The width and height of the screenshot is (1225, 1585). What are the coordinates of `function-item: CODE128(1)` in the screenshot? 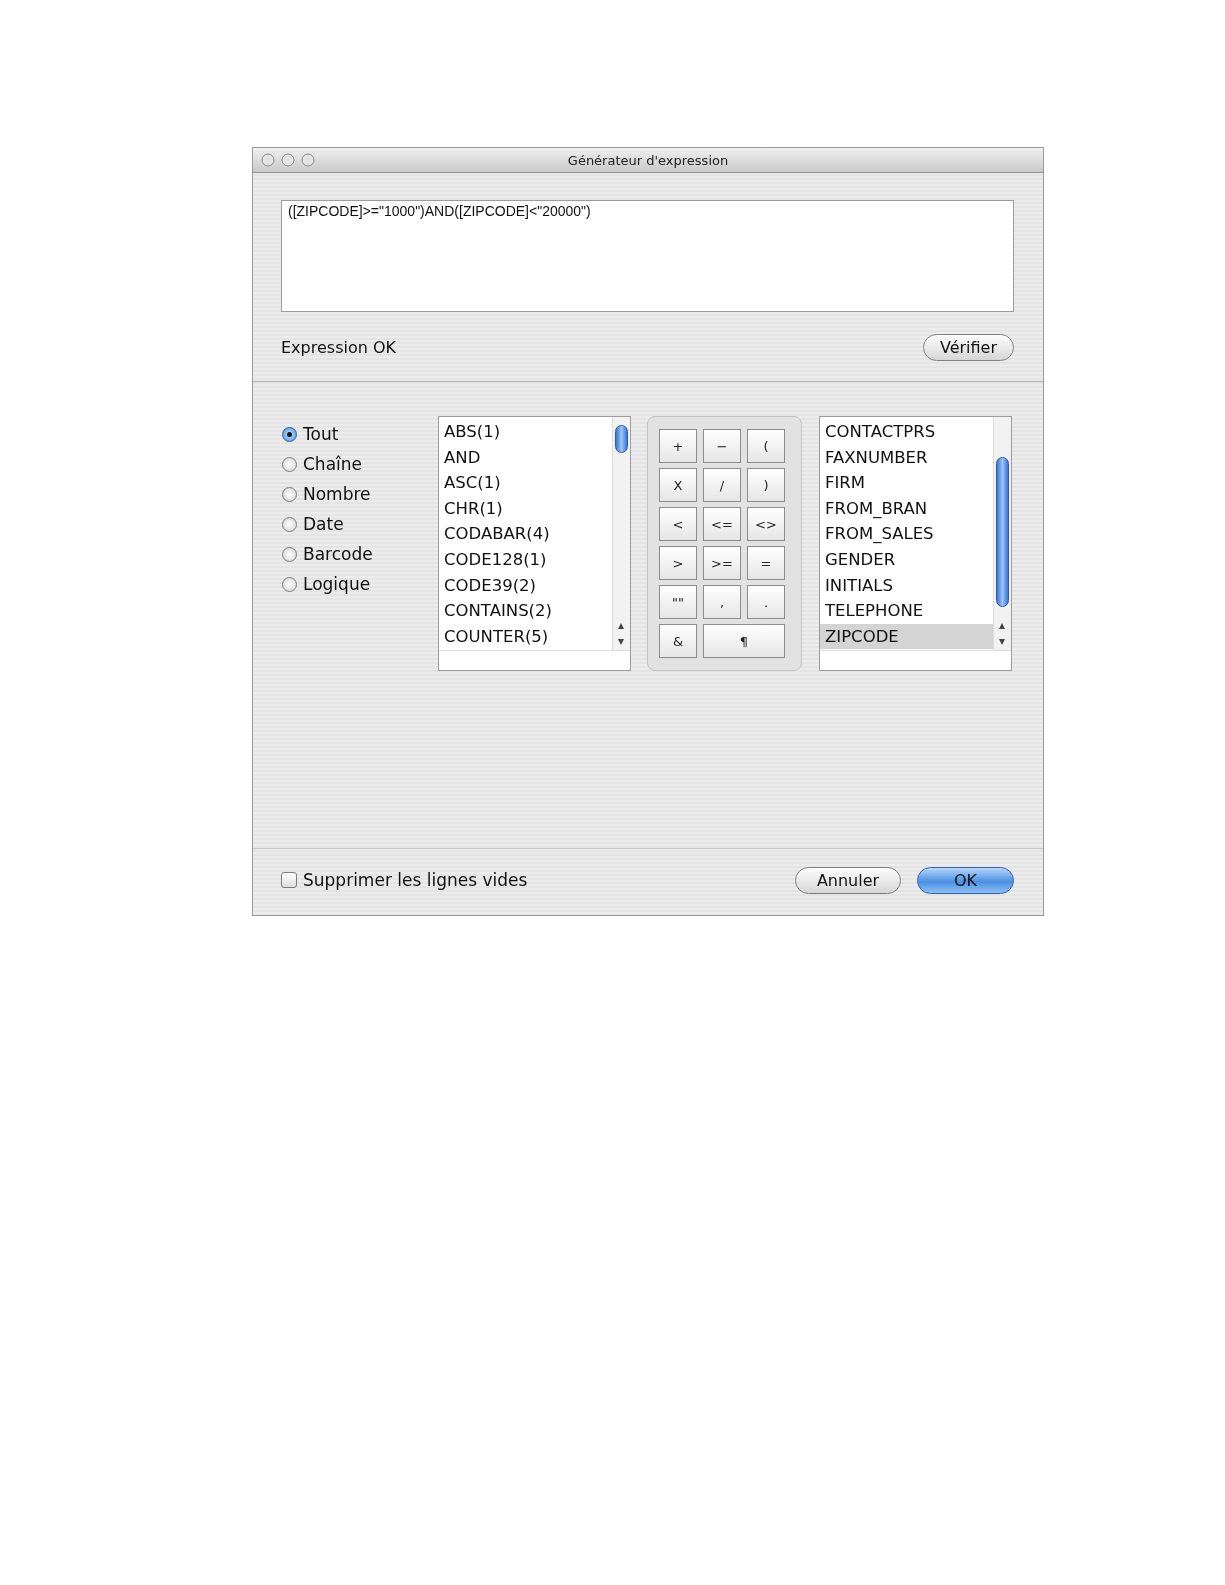 It's located at (525, 559).